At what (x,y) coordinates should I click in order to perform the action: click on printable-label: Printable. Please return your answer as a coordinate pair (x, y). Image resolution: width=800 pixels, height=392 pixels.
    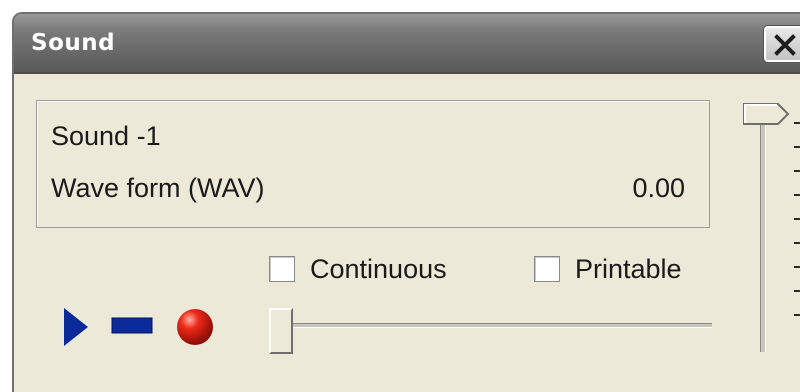
    Looking at the image, I should click on (628, 269).